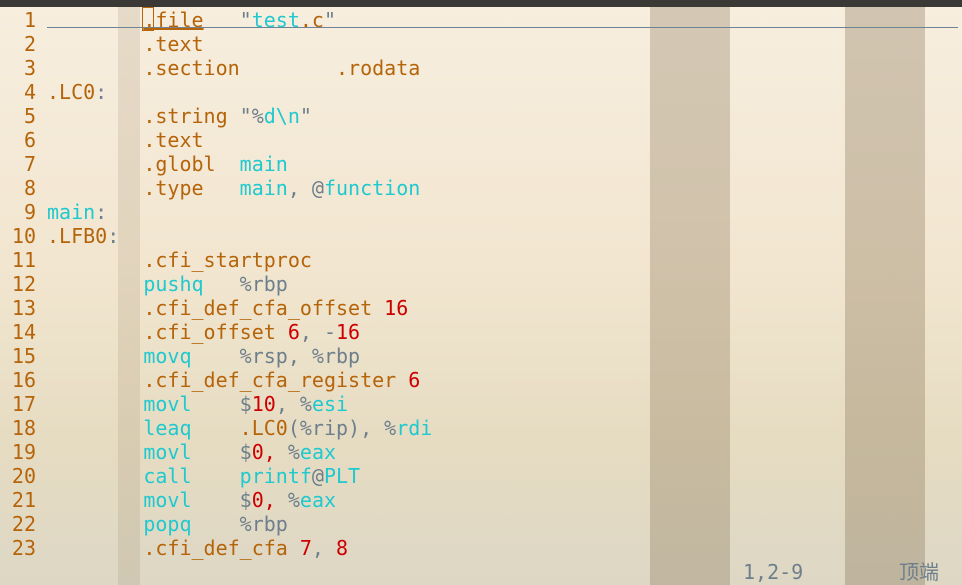 The width and height of the screenshot is (962, 585). Describe the element at coordinates (275, 20) in the screenshot. I see `code-token: test` at that location.